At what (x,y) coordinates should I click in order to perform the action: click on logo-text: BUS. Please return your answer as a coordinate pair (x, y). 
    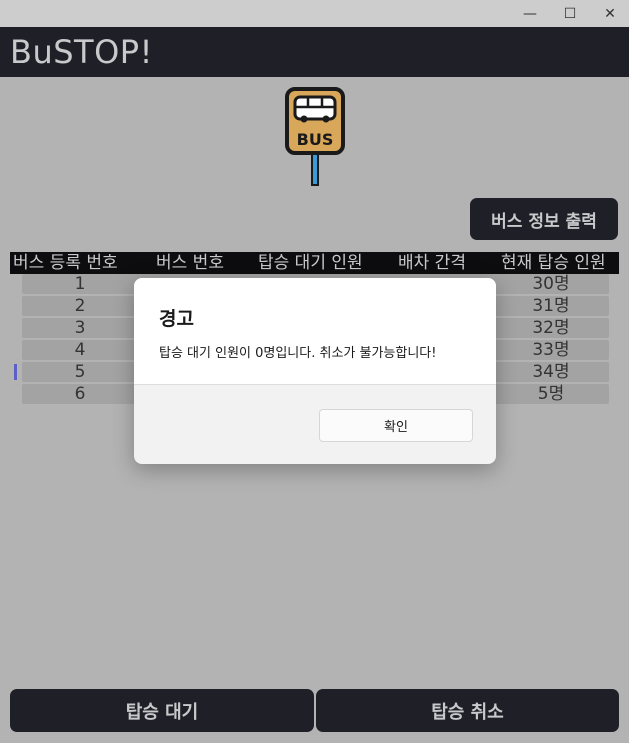
    Looking at the image, I should click on (315, 139).